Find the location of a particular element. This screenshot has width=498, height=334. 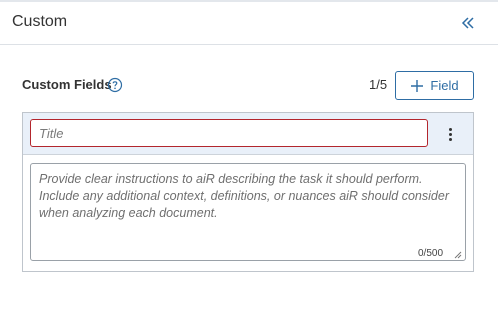

add-field-button: Field is located at coordinates (434, 85).